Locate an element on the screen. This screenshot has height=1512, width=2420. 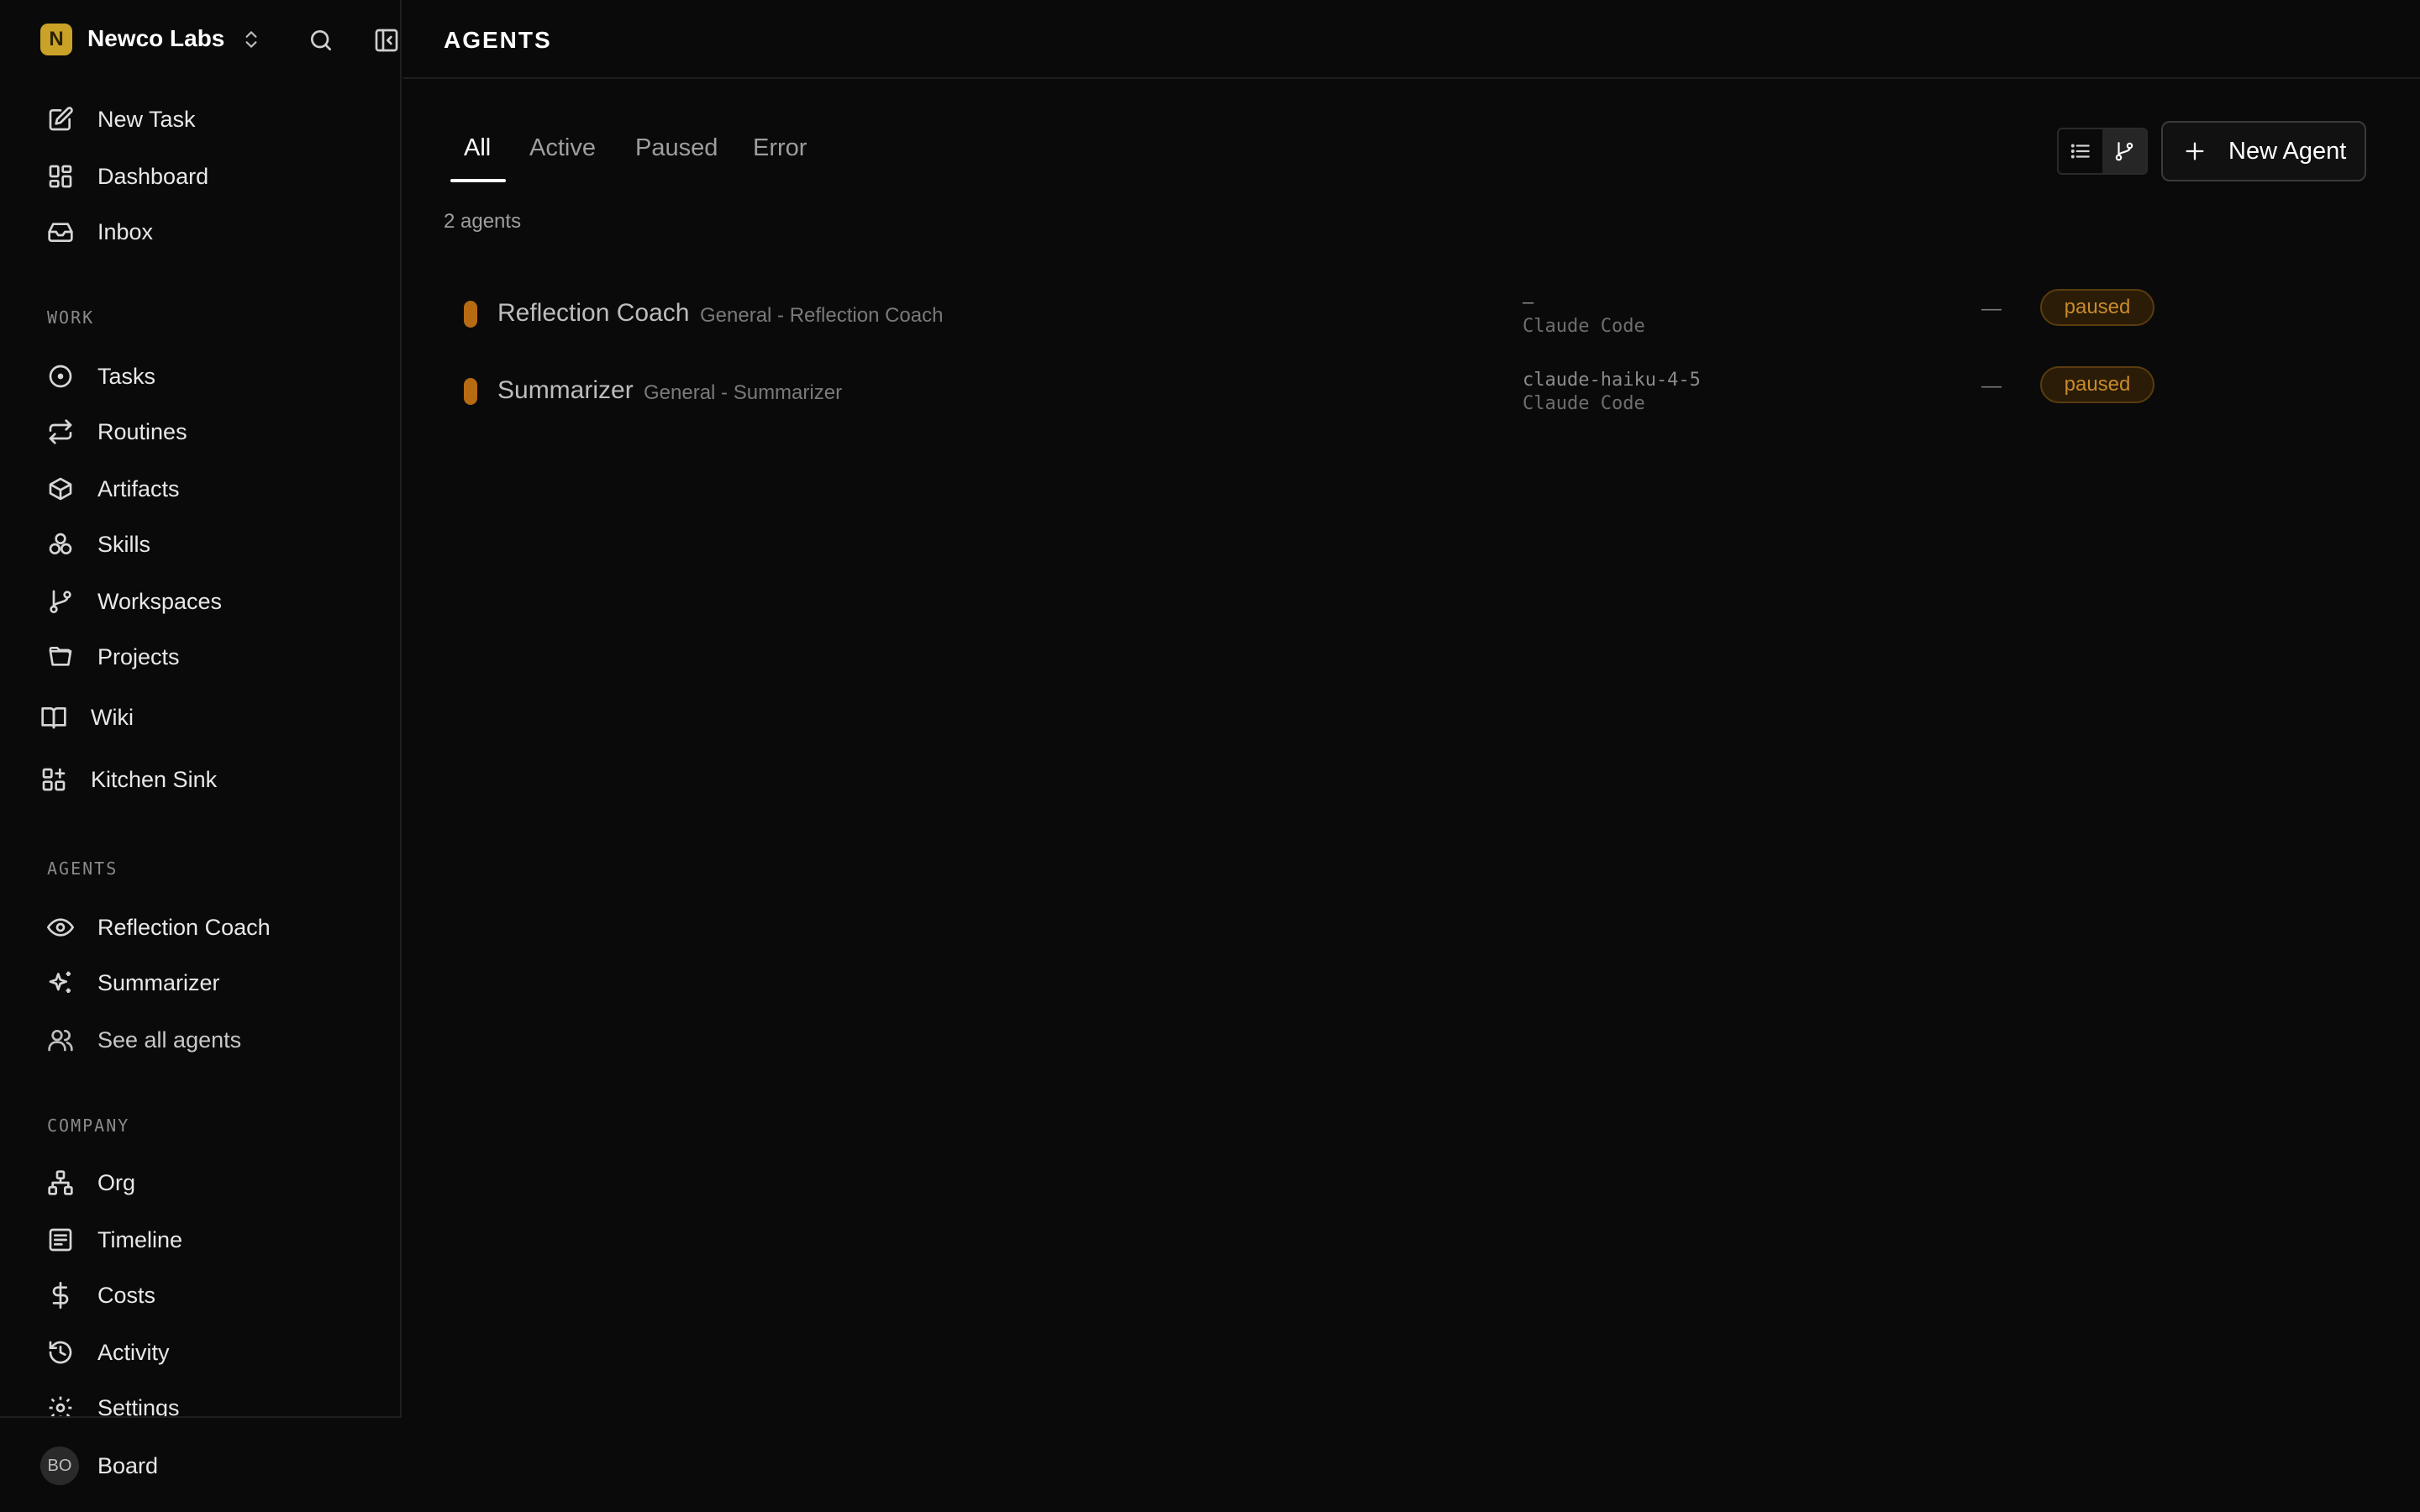
box-icon is located at coordinates (60, 488).